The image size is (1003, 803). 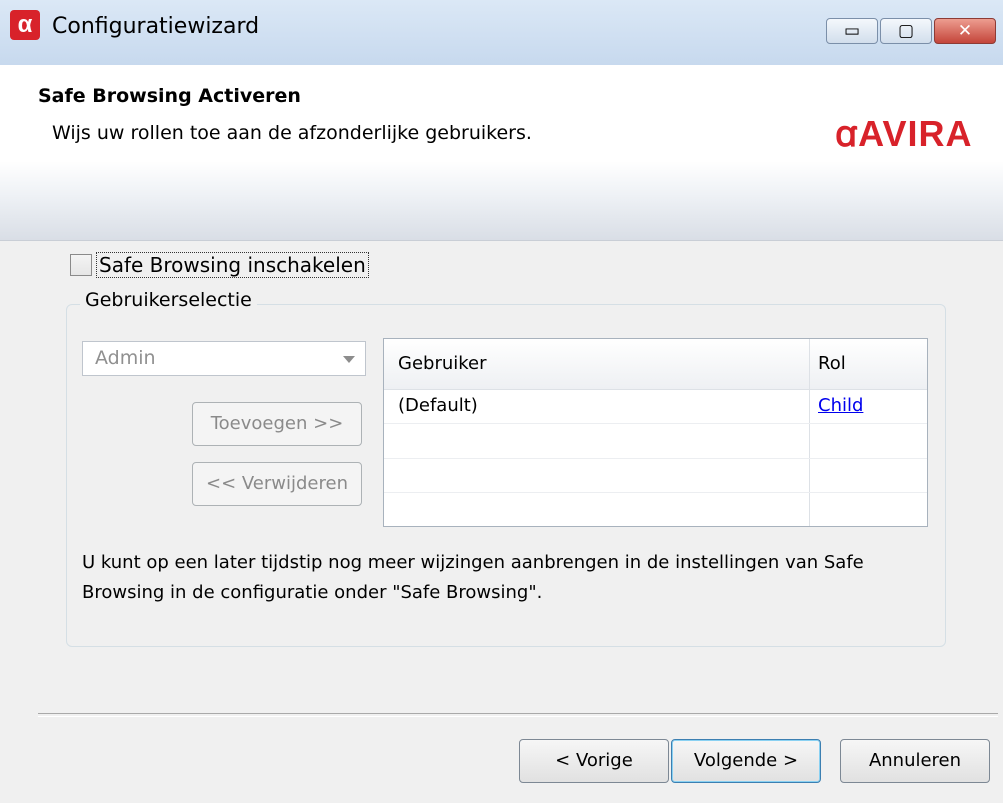 What do you see at coordinates (232, 265) in the screenshot?
I see `safe-browsing-checkbox-label: Safe Browsing inschakelen` at bounding box center [232, 265].